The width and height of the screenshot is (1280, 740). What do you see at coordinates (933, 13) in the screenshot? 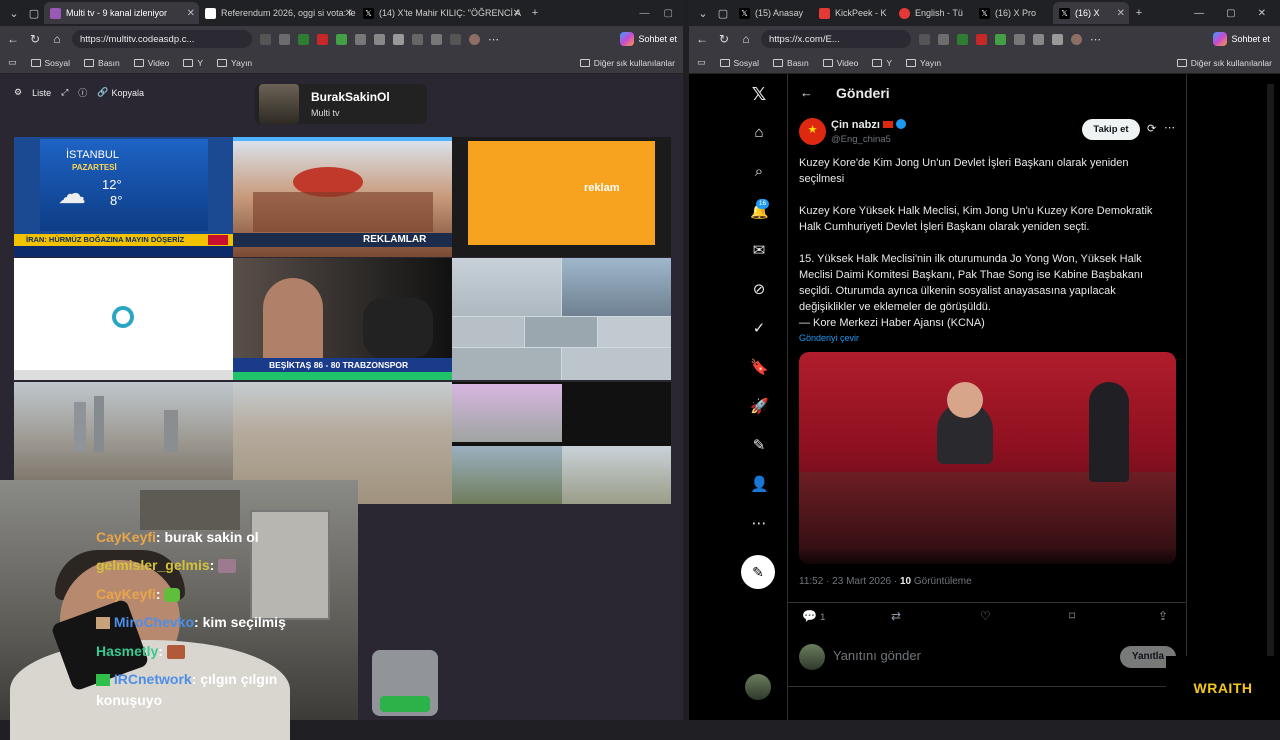
I see `tab-english: English - Tü` at bounding box center [933, 13].